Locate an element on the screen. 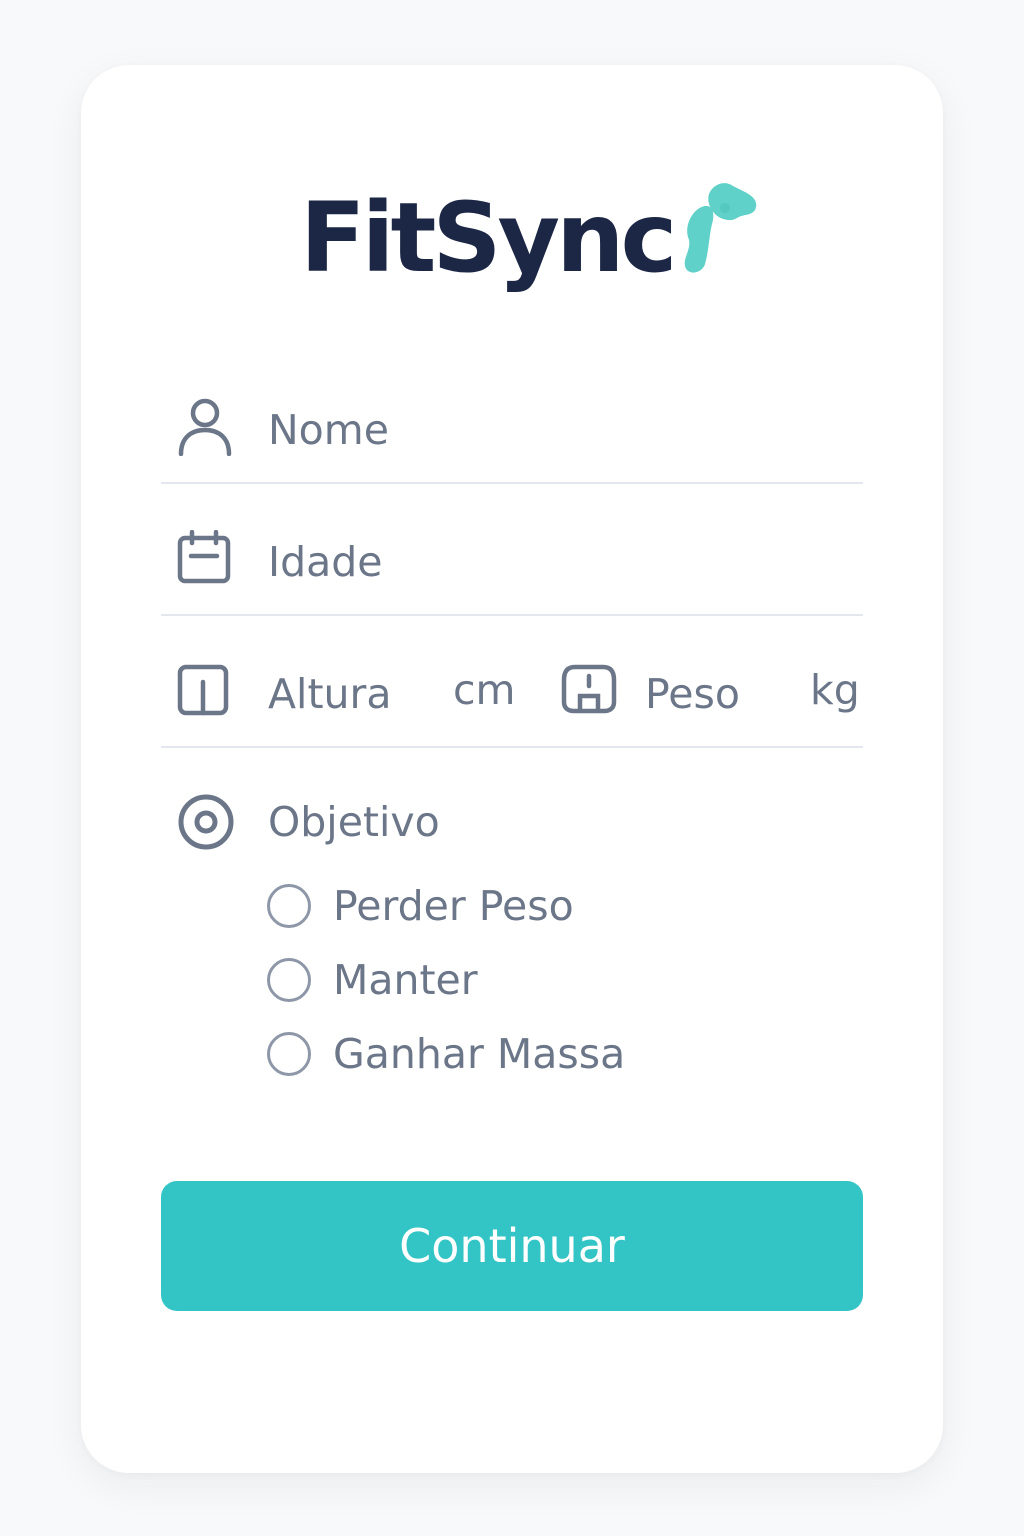 The image size is (1024, 1536). name-field-row is located at coordinates (512, 418).